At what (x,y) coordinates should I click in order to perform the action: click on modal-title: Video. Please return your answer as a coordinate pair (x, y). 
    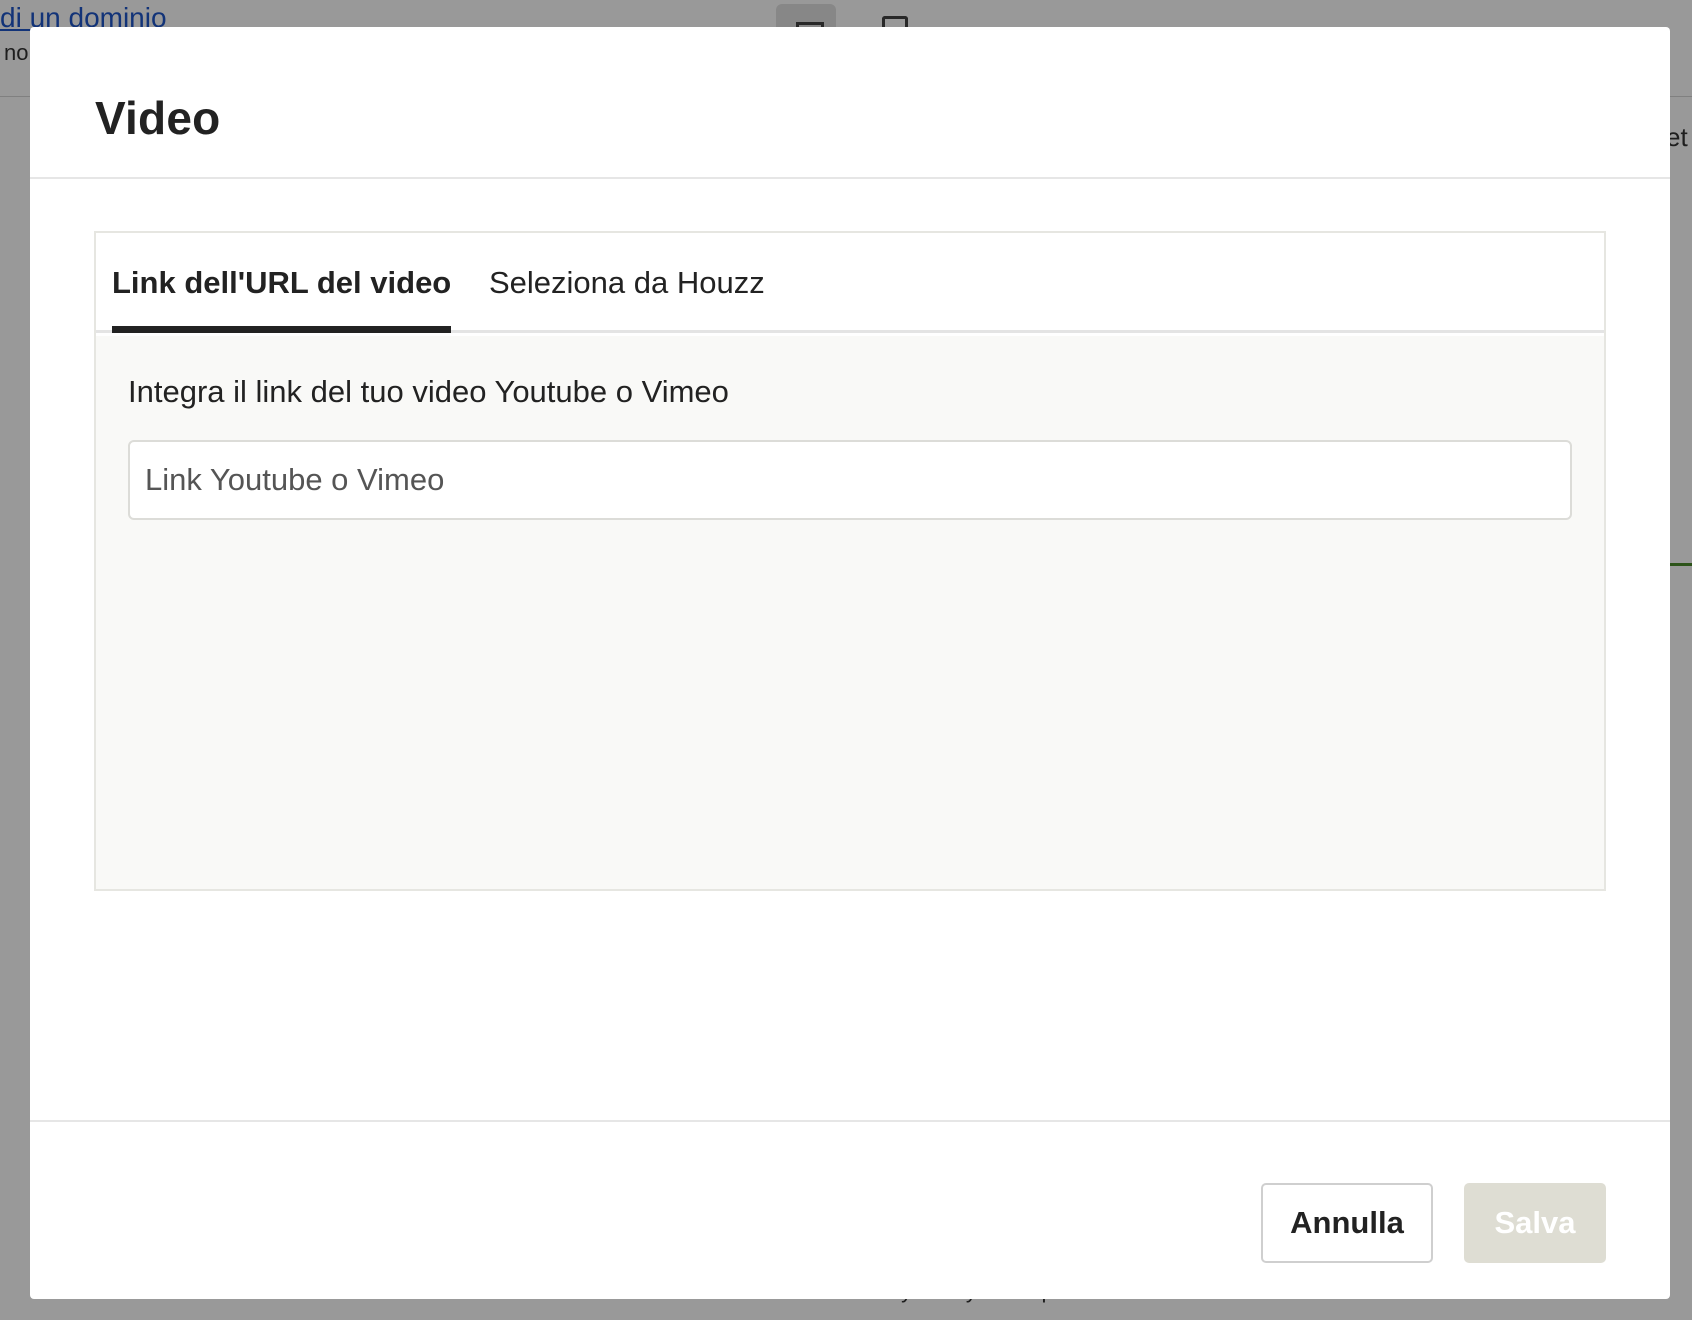
    Looking at the image, I should click on (158, 118).